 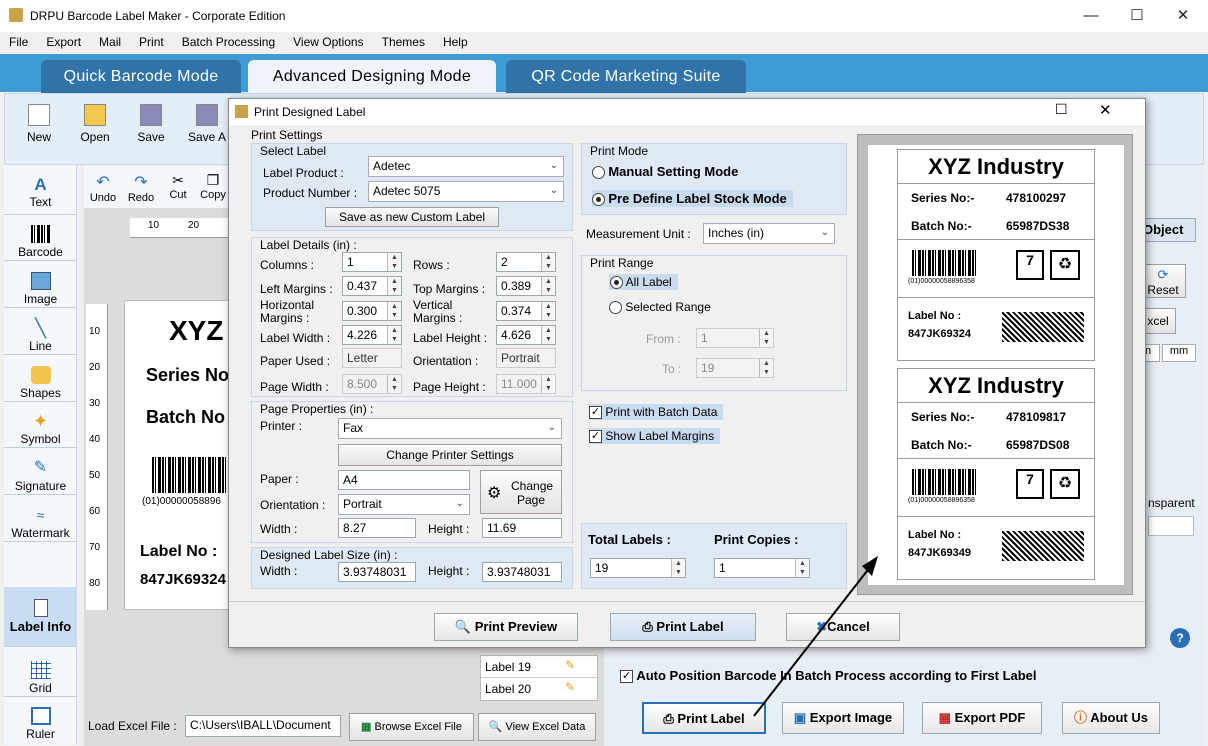 I want to click on vertical-margins-field: 0.374 ▲ ▼, so click(x=526, y=311).